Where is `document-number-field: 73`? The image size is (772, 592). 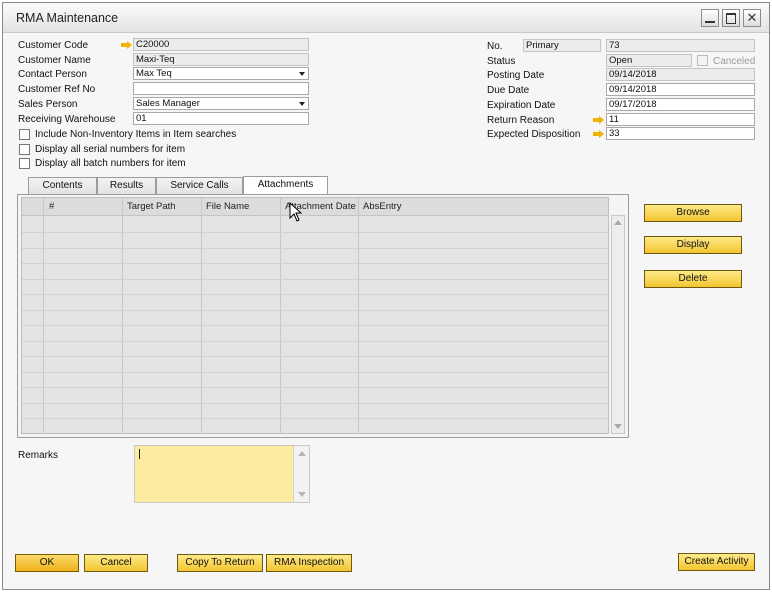
document-number-field: 73 is located at coordinates (680, 45).